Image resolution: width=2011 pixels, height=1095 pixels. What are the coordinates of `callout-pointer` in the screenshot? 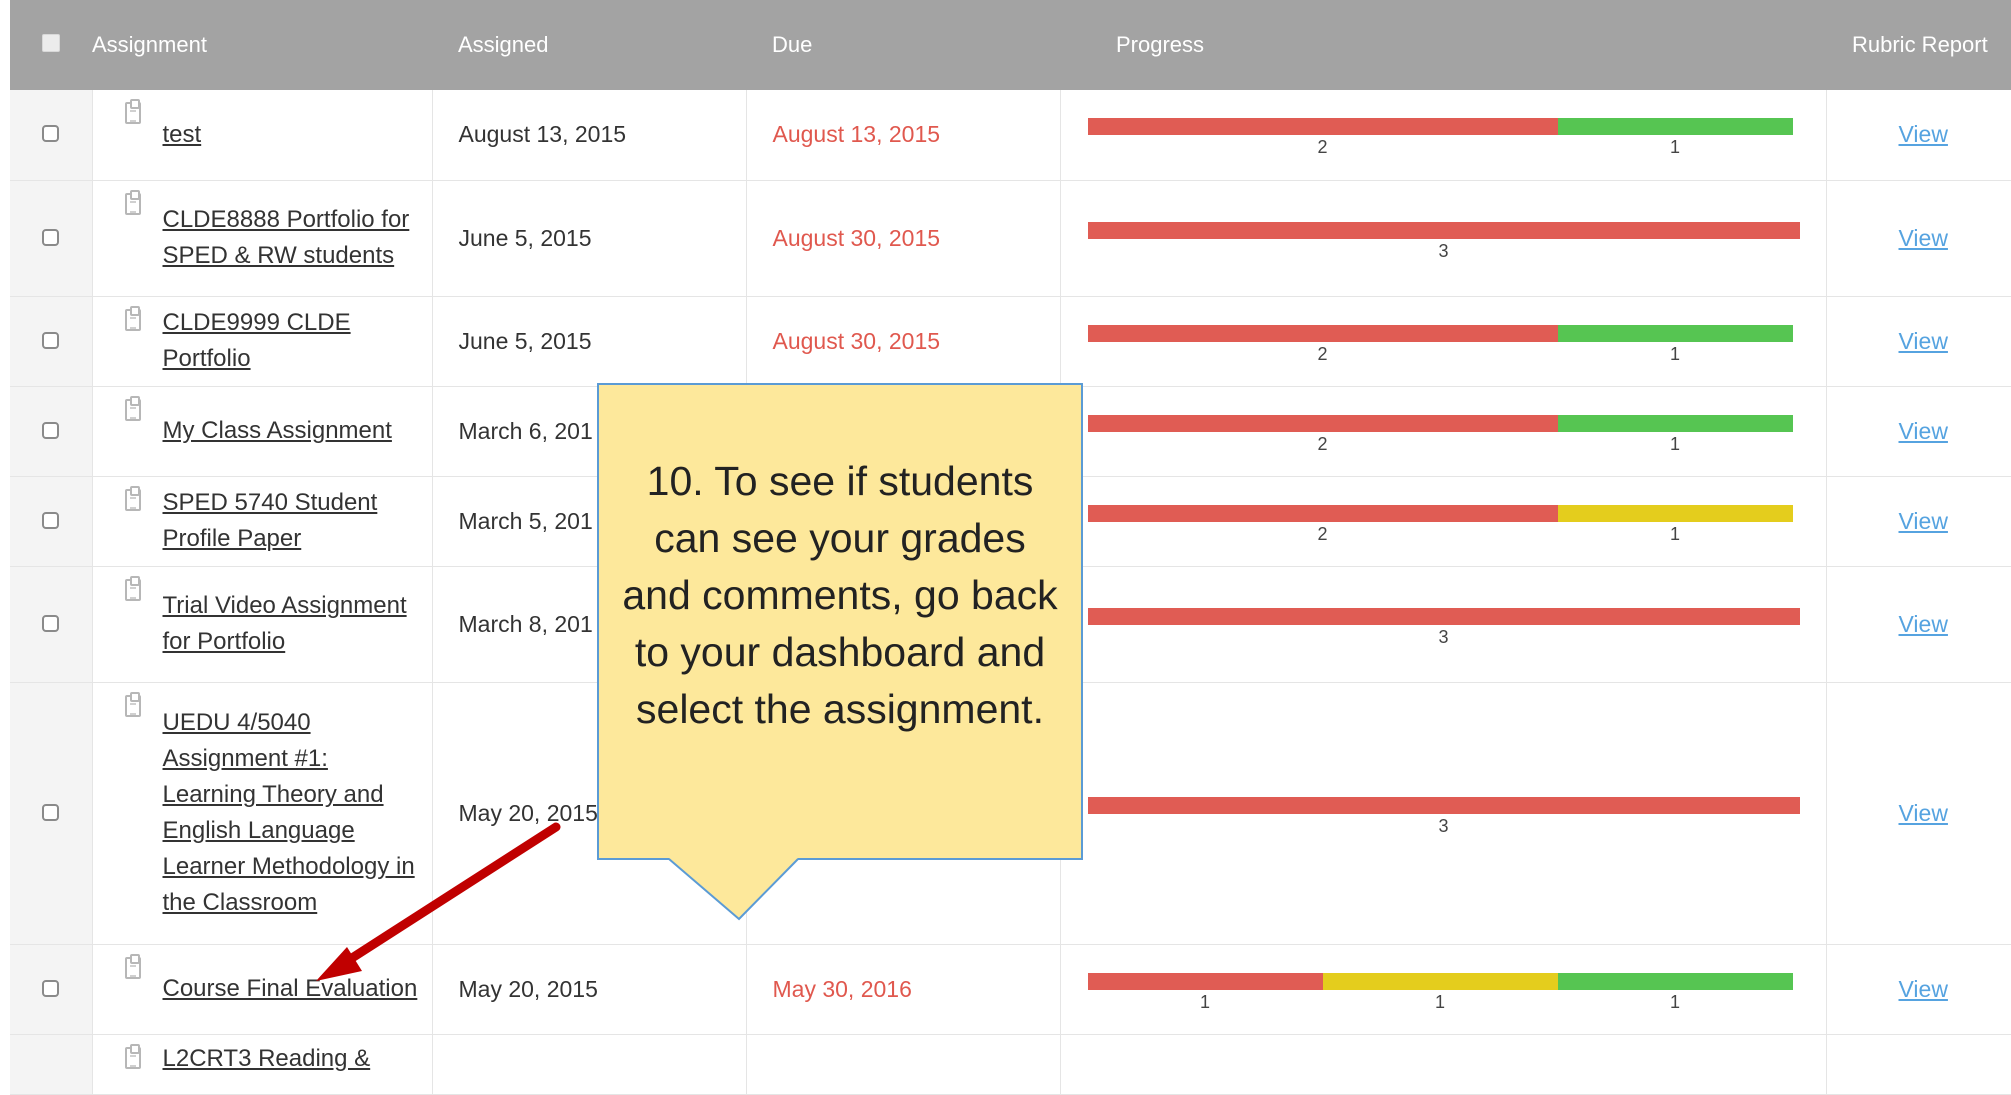 It's located at (733, 889).